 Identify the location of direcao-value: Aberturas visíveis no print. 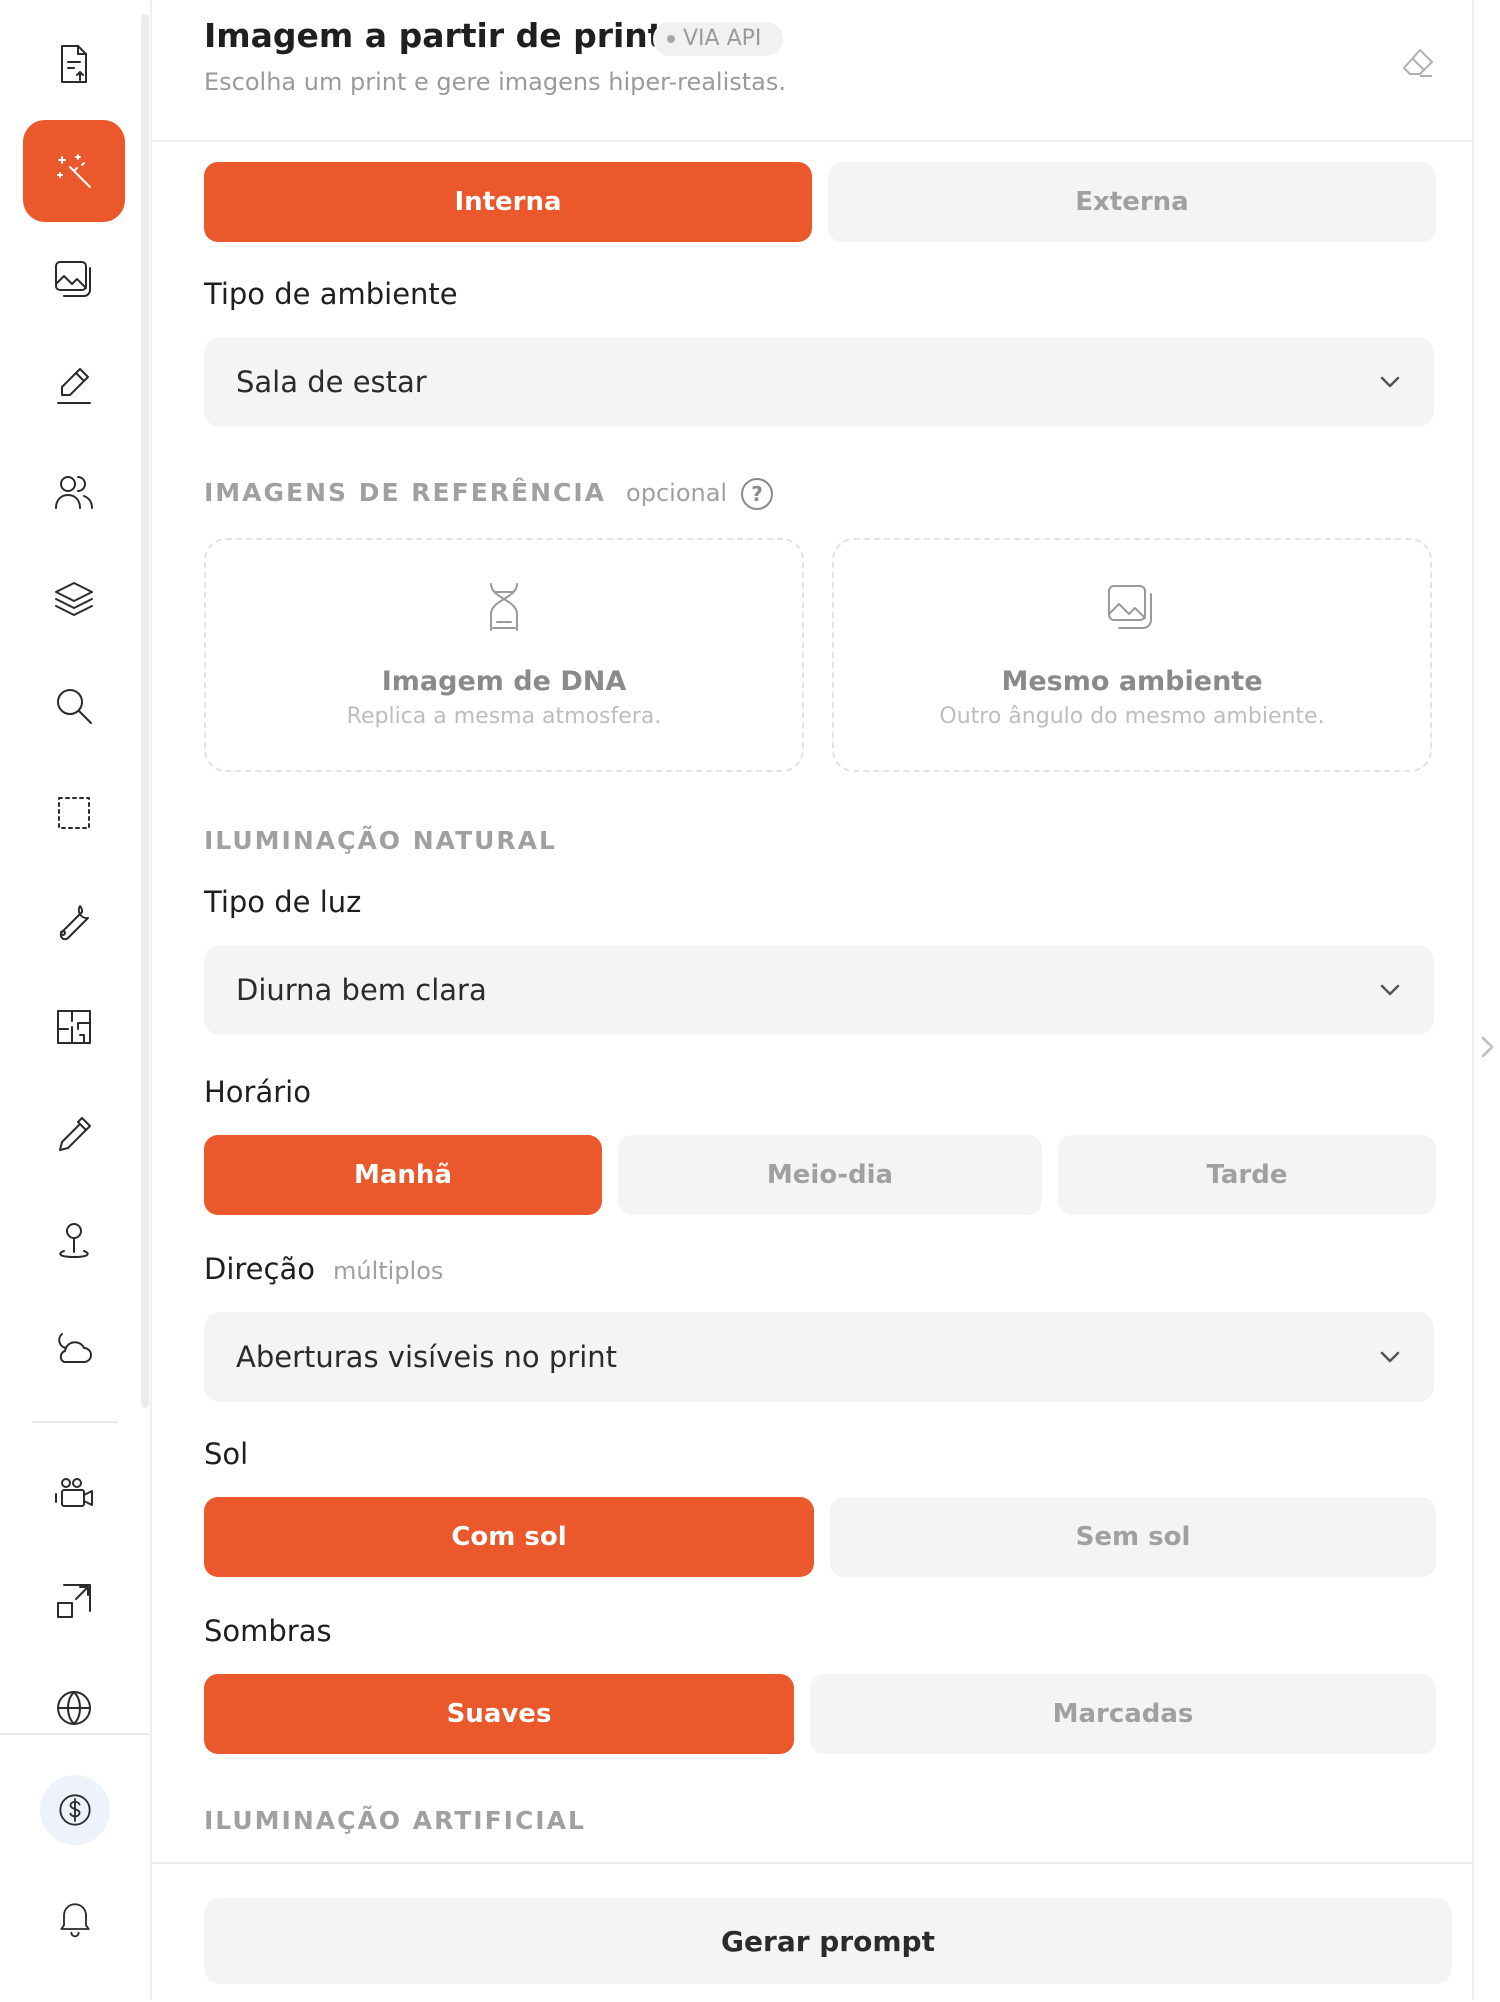
(427, 1357).